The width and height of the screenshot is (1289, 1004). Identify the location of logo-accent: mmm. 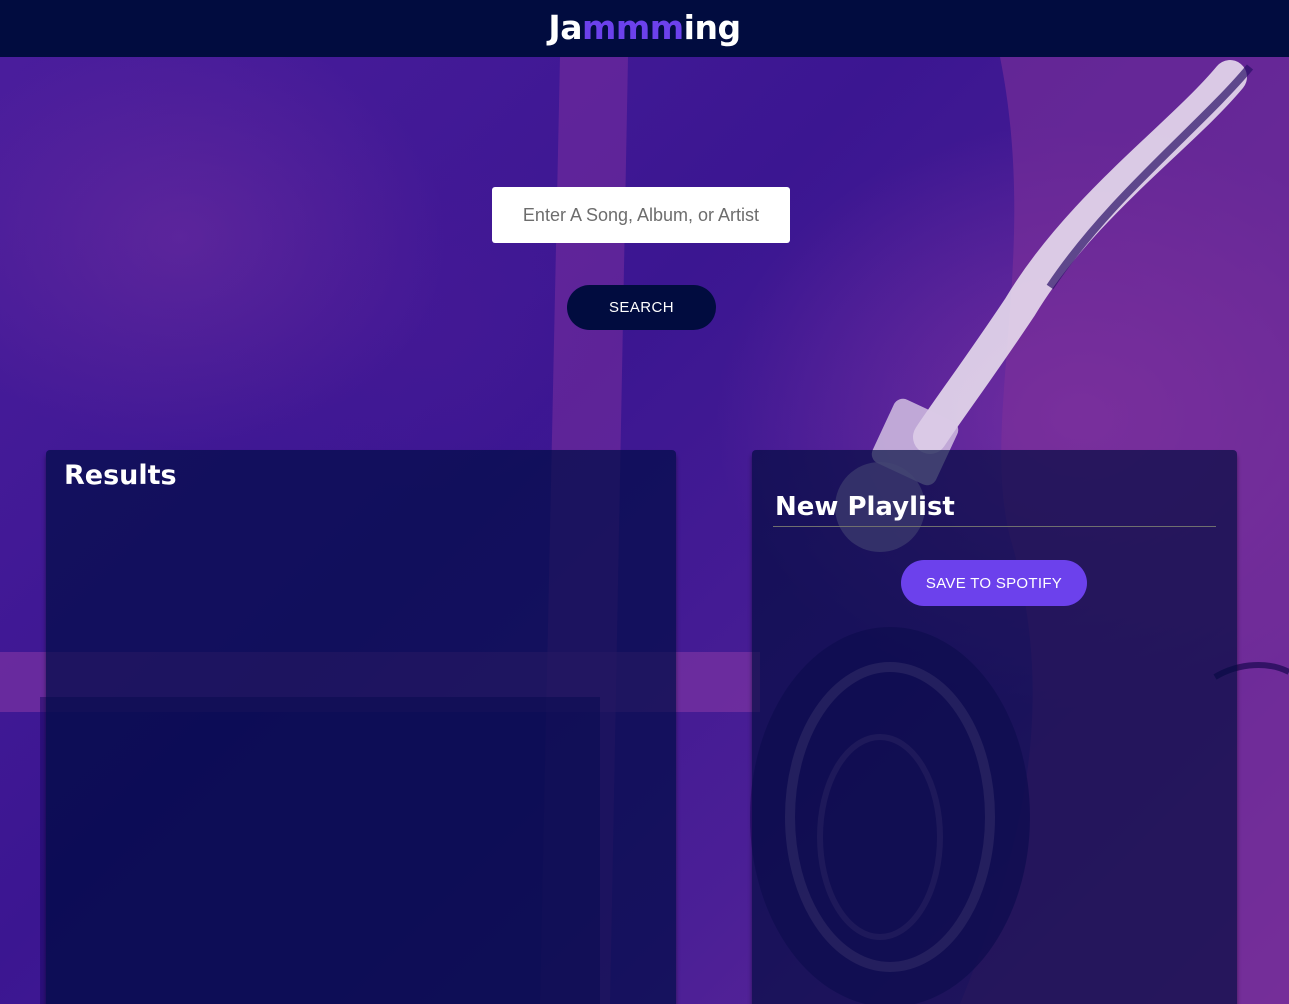
(632, 27).